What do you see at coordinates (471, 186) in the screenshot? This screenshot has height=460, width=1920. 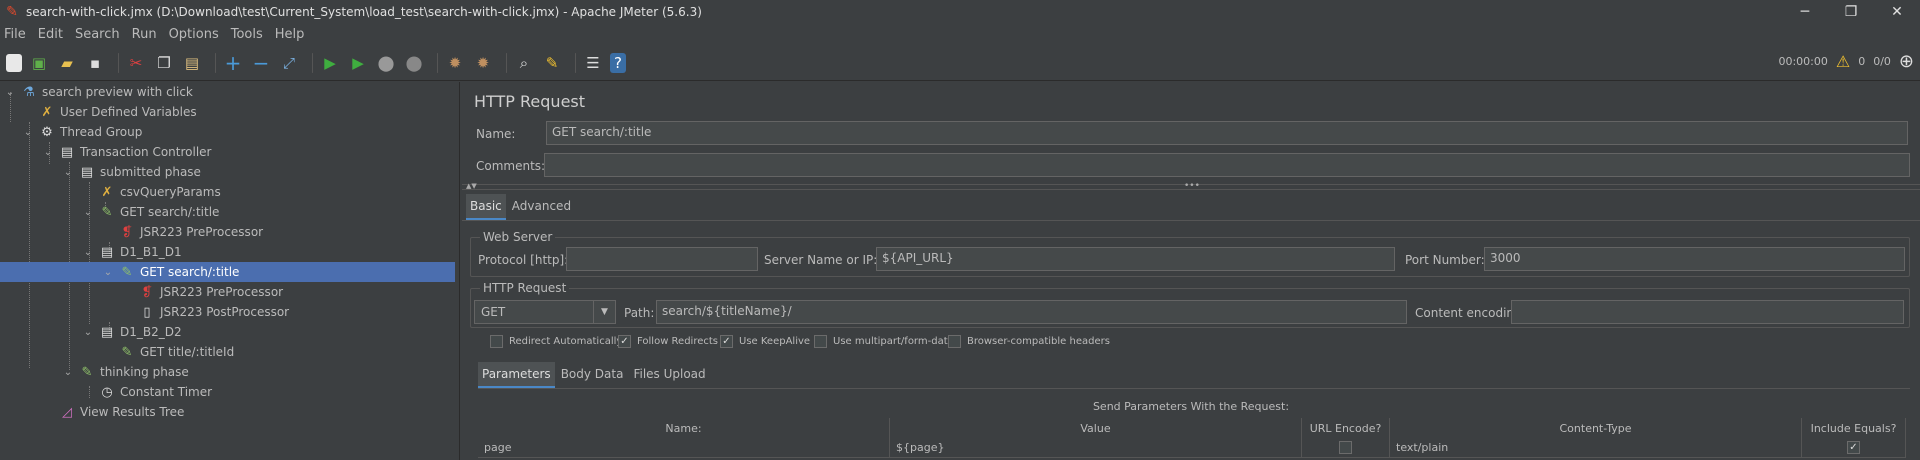 I see `splitter-arrows-icon: ▲▼` at bounding box center [471, 186].